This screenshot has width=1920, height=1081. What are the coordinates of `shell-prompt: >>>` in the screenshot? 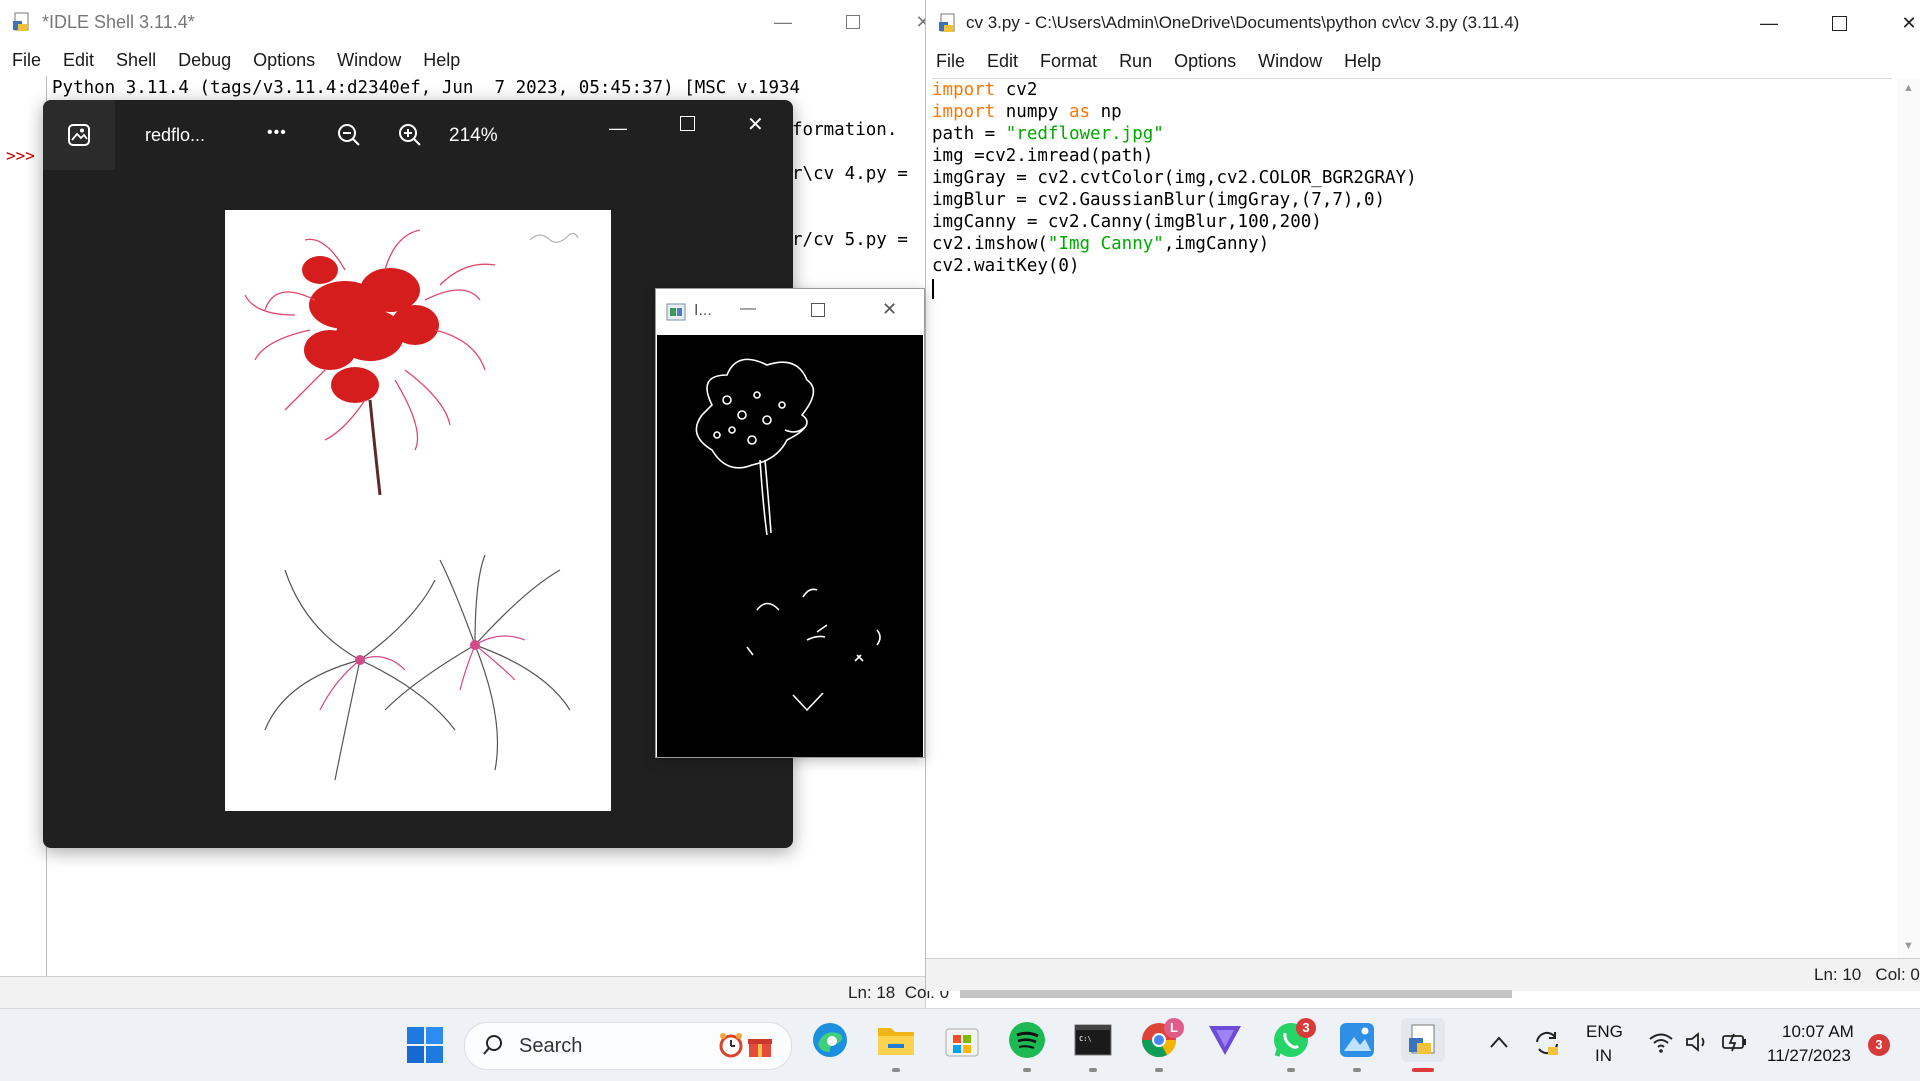 It's located at (20, 155).